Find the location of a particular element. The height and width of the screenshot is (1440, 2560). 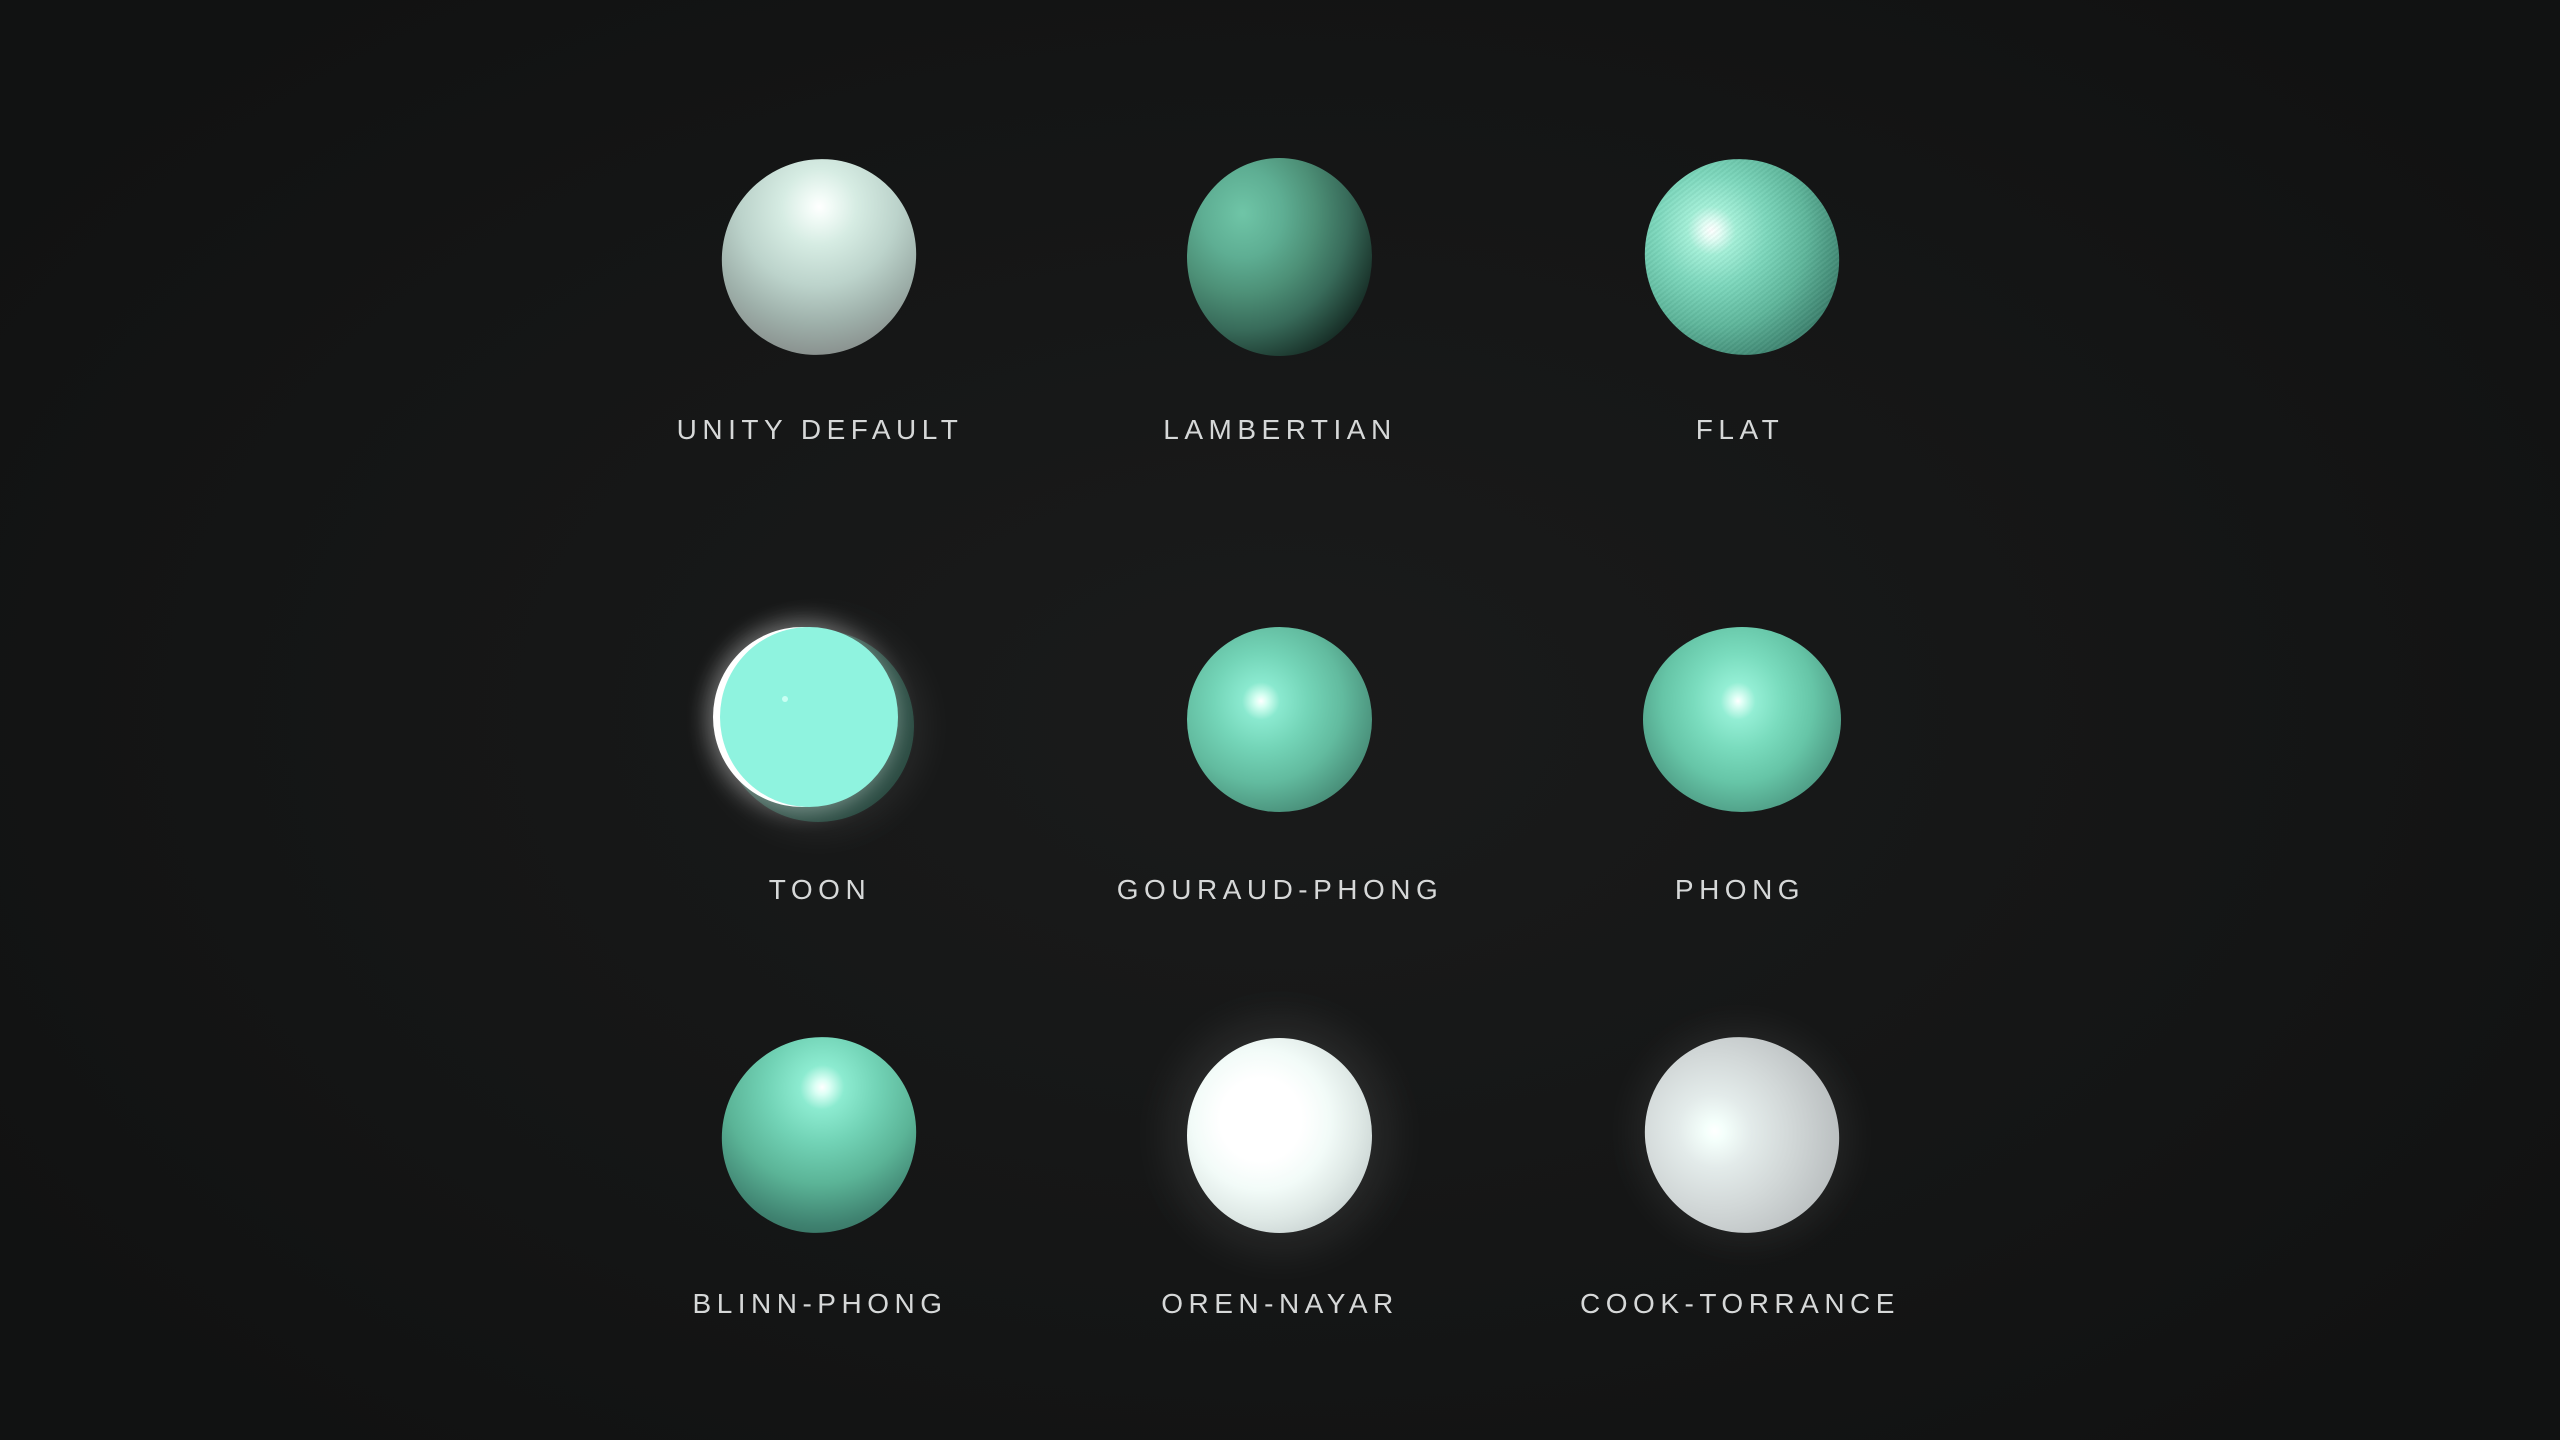

shader-label-gouraud-phong: GOURAUD-PHONG is located at coordinates (1280, 889).